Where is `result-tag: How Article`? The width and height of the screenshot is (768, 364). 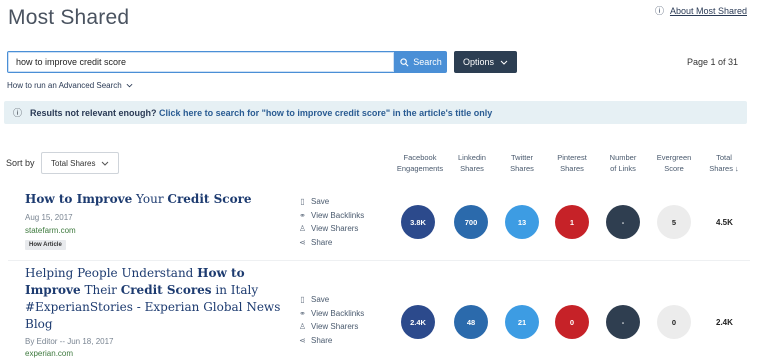
result-tag: How Article is located at coordinates (45, 245).